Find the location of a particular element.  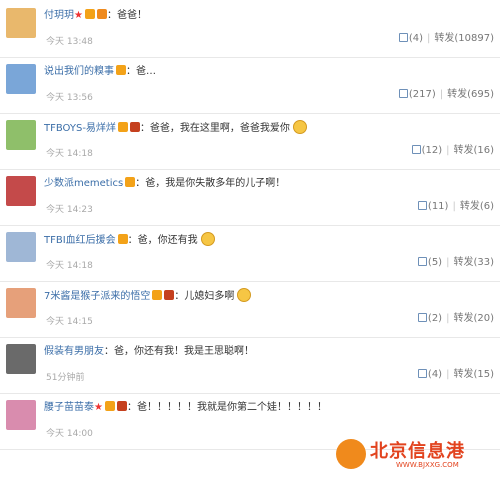

repost-link: 转发(15) is located at coordinates (473, 374).